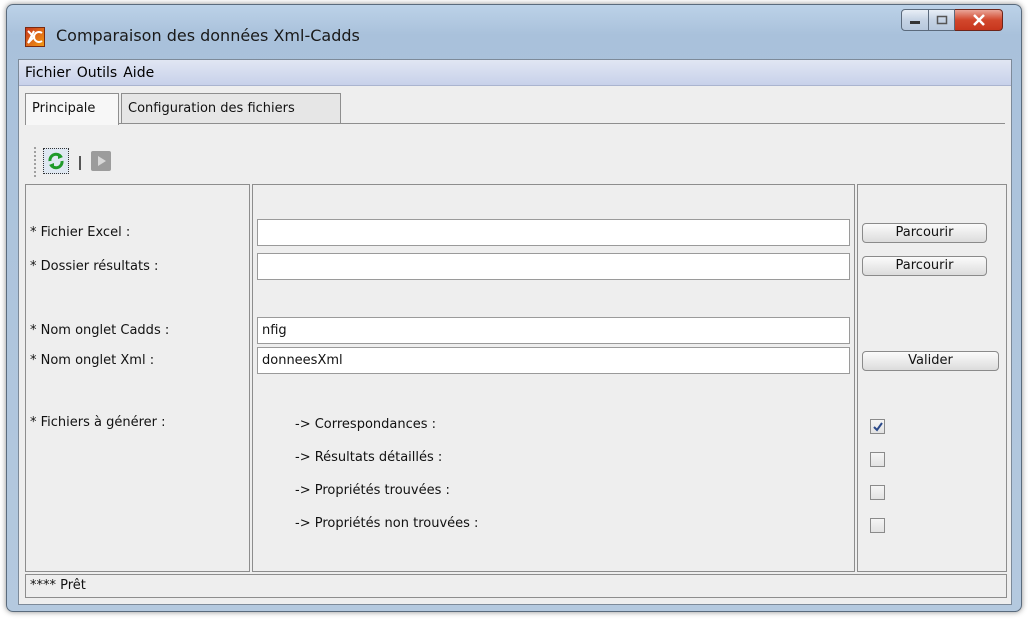 This screenshot has width=1028, height=619. Describe the element at coordinates (98, 422) in the screenshot. I see `files-to-generate-label: * Fichiers à générer :` at that location.